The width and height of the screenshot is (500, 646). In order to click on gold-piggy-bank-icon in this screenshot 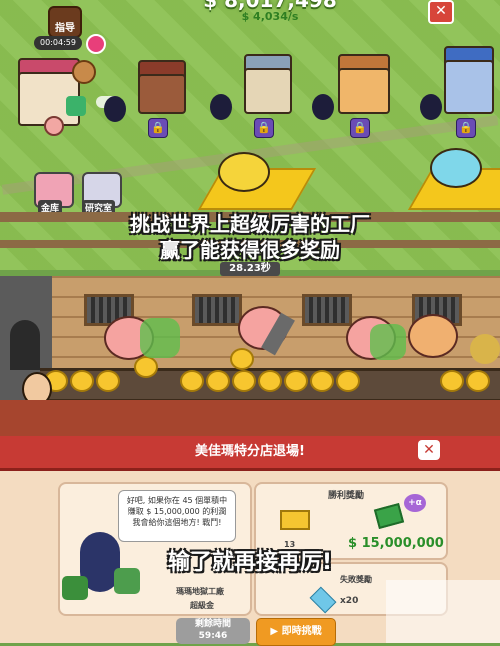, I will do `click(244, 172)`.